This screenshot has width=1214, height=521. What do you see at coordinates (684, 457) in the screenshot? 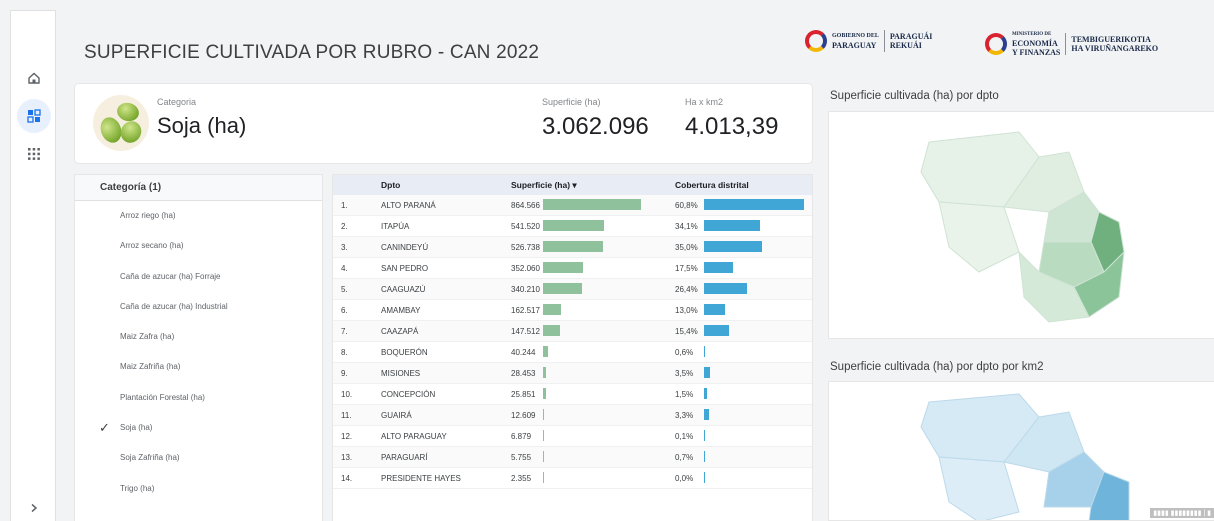
I see `row-cobertura: 0,7%` at bounding box center [684, 457].